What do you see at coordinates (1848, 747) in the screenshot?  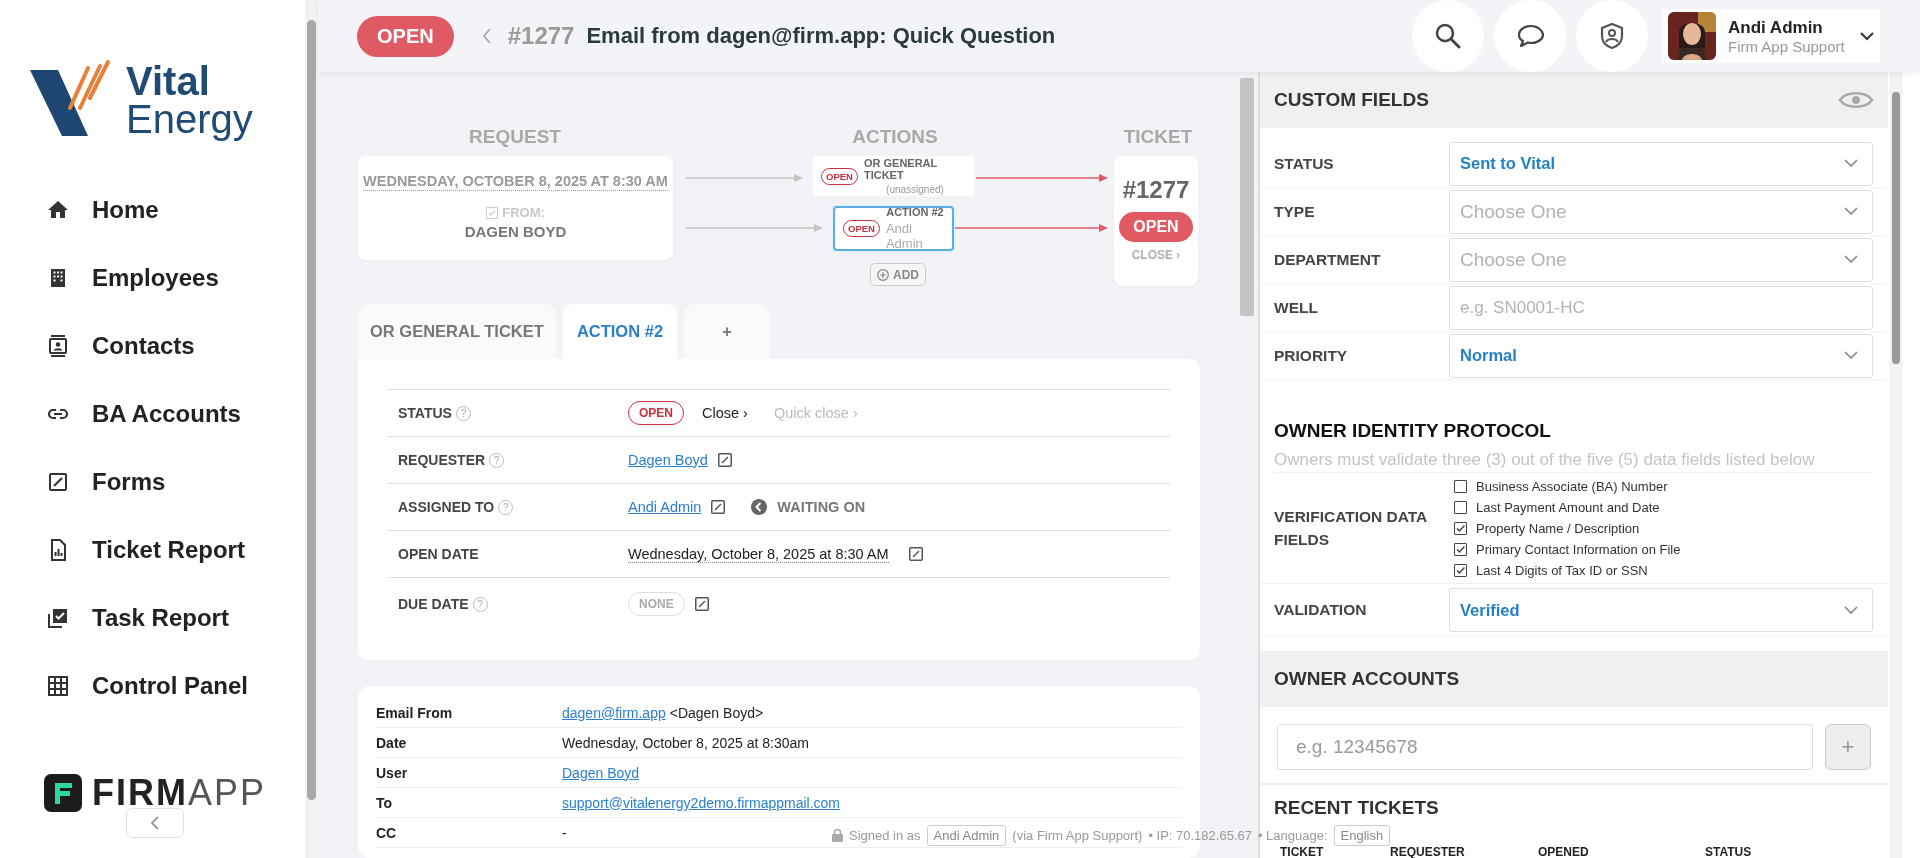 I see `add-button: +` at bounding box center [1848, 747].